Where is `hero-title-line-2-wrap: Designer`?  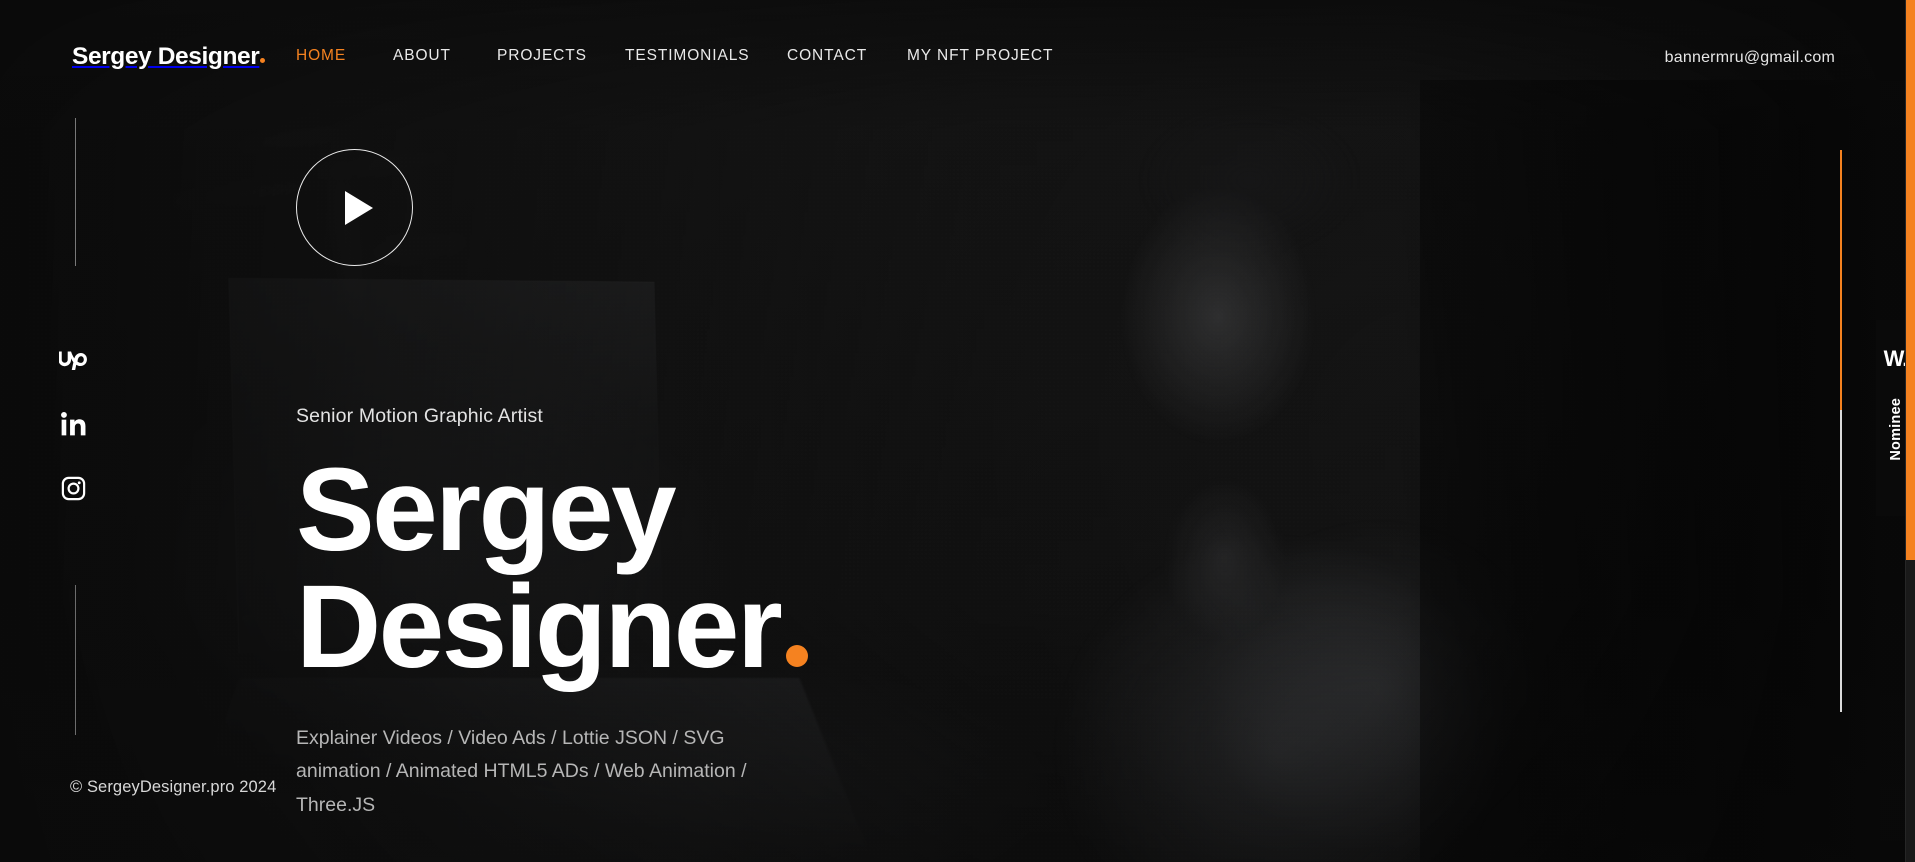 hero-title-line-2-wrap: Designer is located at coordinates (552, 627).